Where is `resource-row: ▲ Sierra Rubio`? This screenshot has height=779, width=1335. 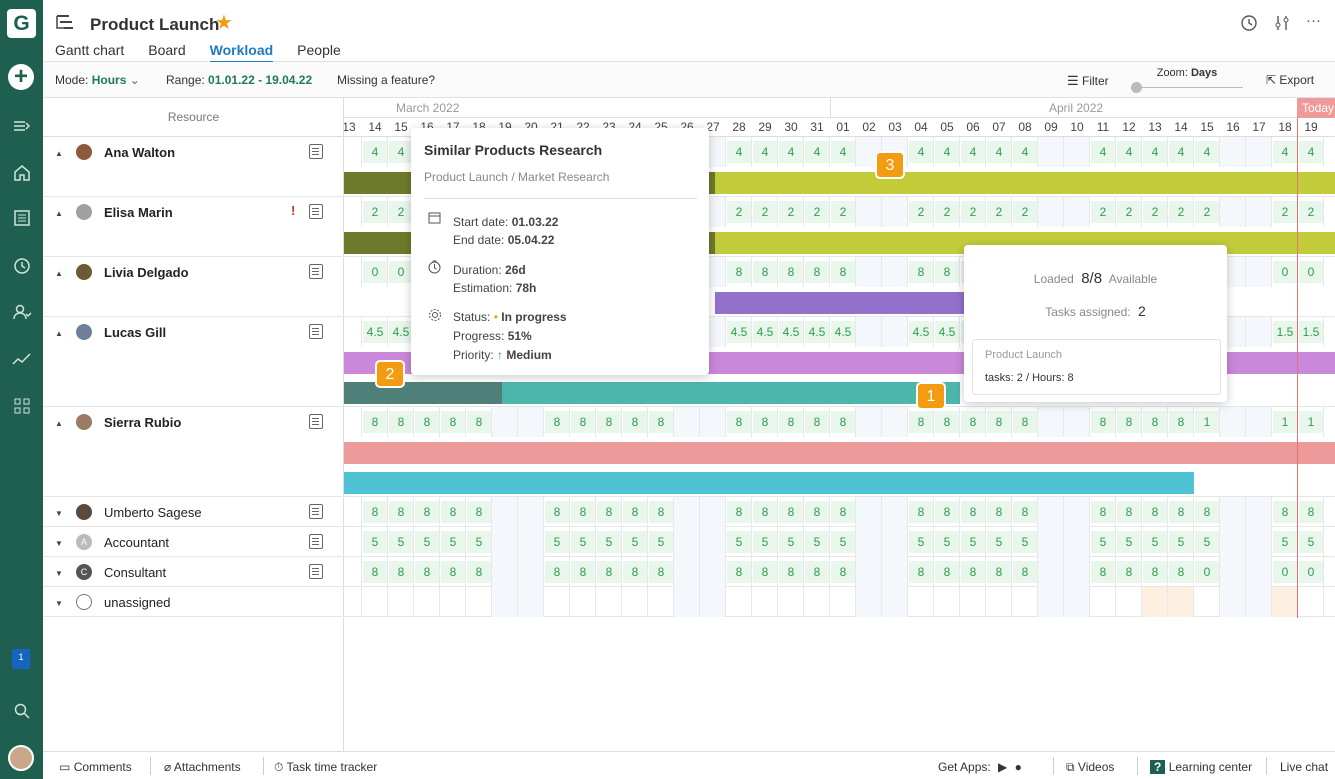 resource-row: ▲ Sierra Rubio is located at coordinates (193, 452).